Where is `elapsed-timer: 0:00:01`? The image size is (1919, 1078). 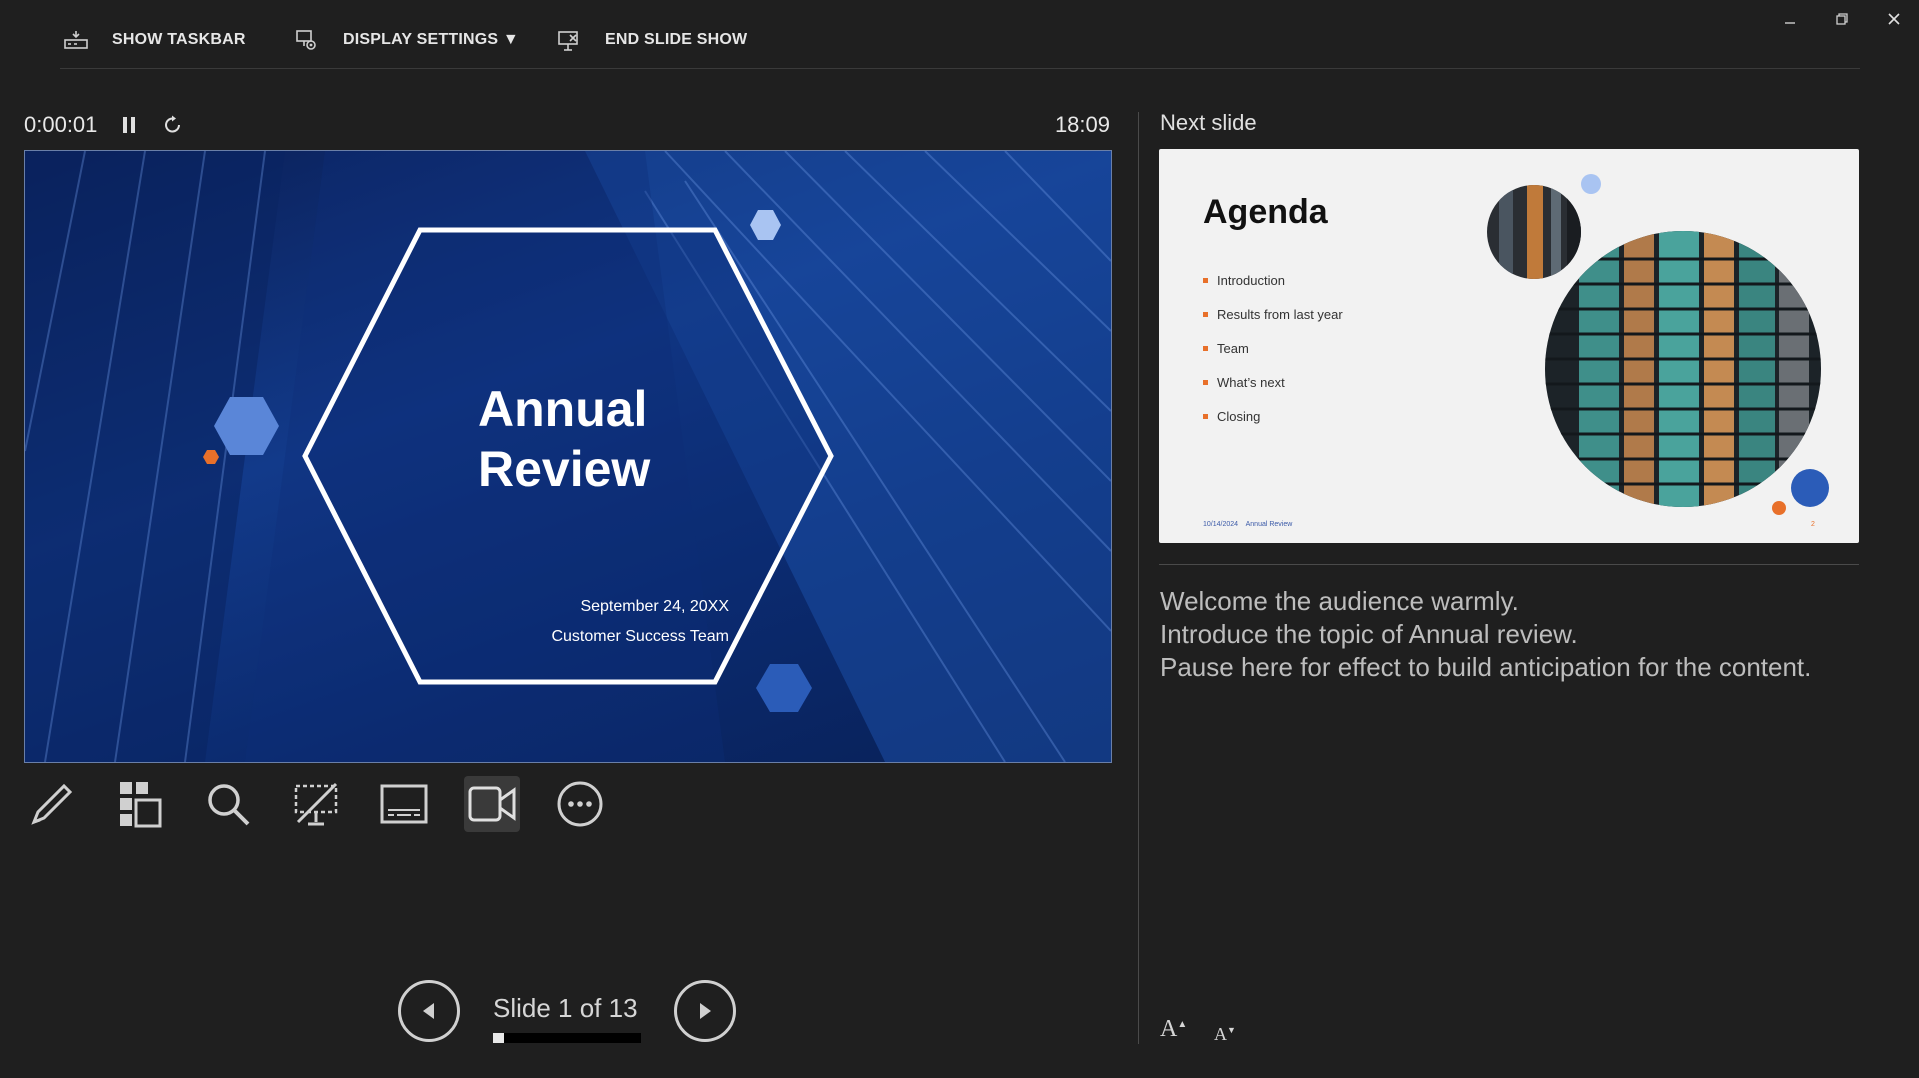
elapsed-timer: 0:00:01 is located at coordinates (60, 125).